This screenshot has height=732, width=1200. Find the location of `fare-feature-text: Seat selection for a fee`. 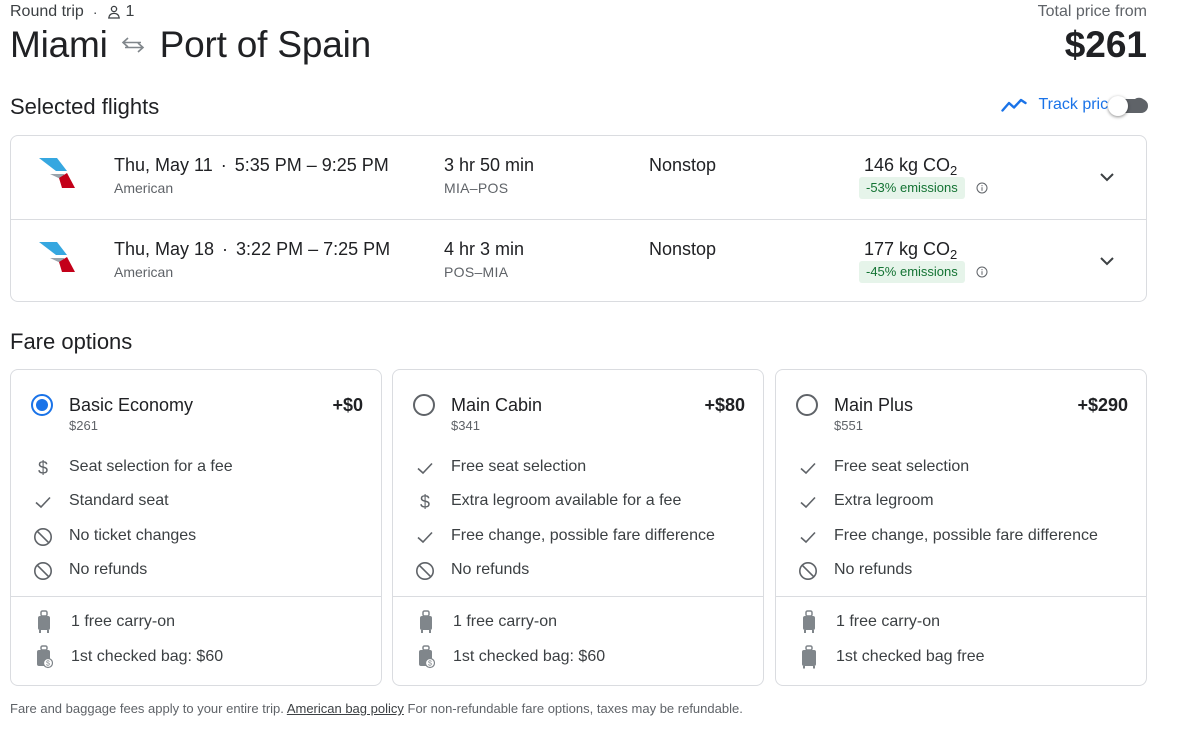

fare-feature-text: Seat selection for a fee is located at coordinates (151, 466).